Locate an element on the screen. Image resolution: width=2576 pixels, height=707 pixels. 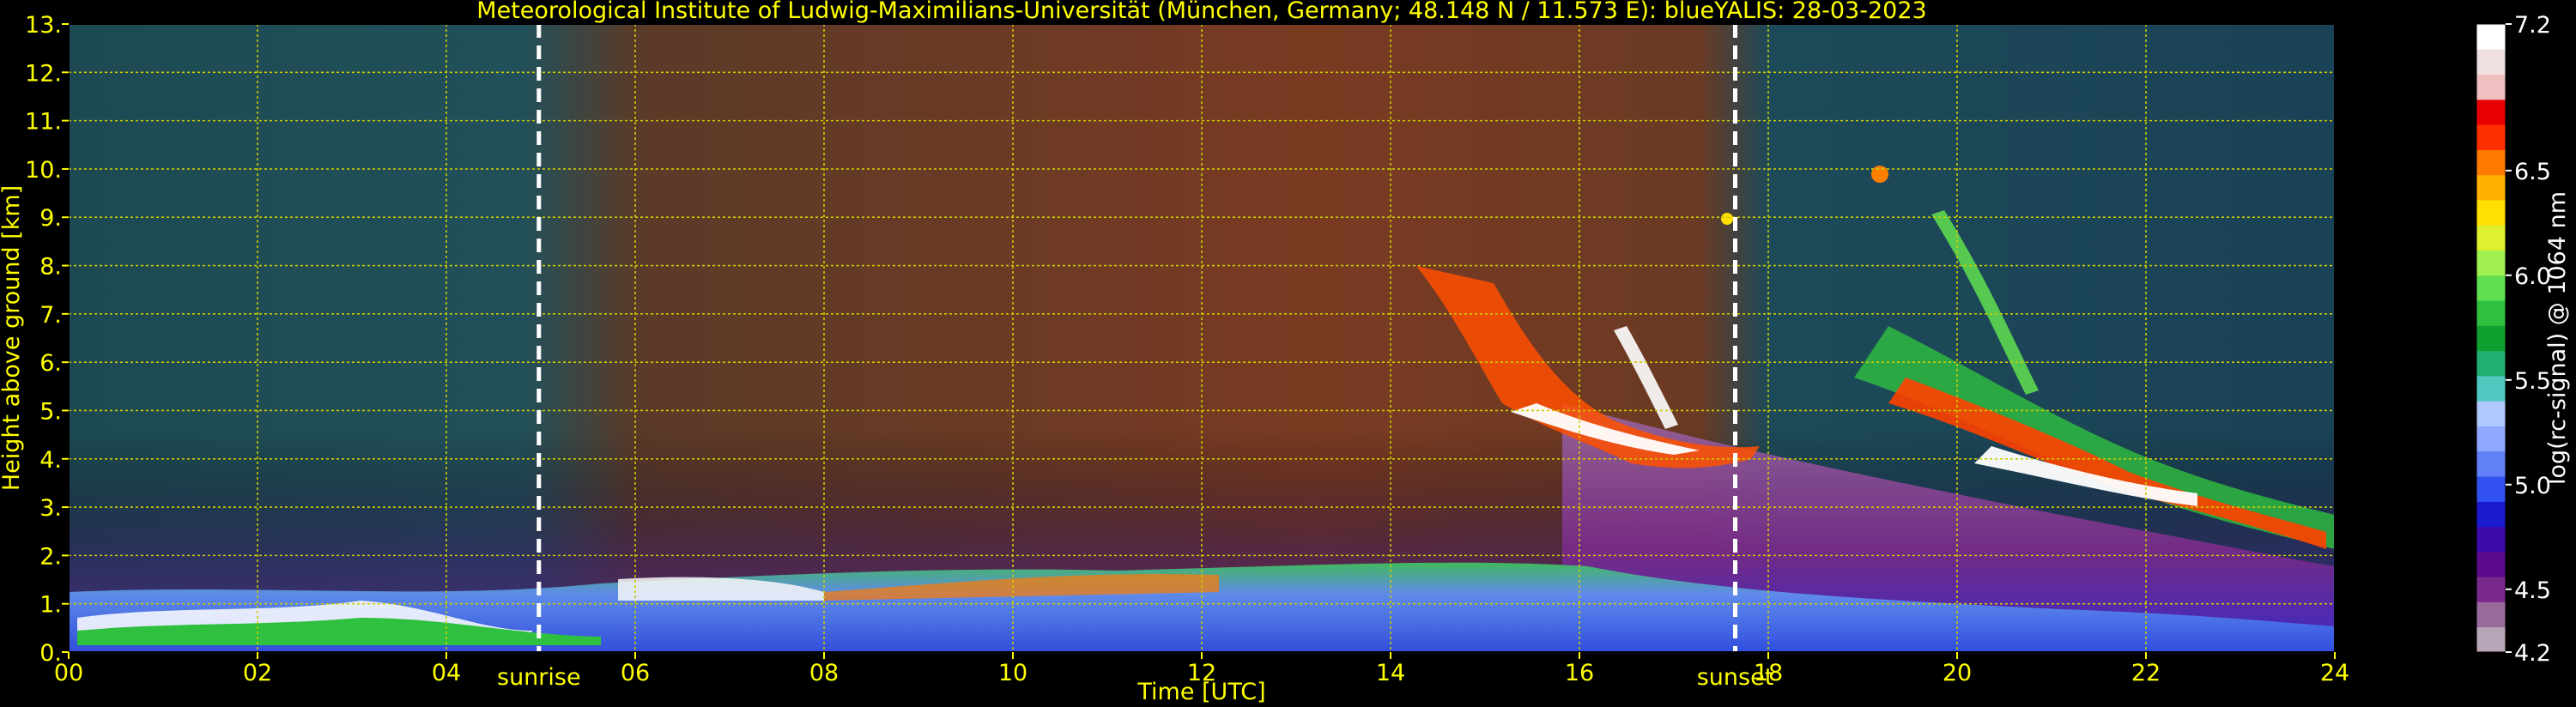
y-tick-label: 0. is located at coordinates (50, 653).